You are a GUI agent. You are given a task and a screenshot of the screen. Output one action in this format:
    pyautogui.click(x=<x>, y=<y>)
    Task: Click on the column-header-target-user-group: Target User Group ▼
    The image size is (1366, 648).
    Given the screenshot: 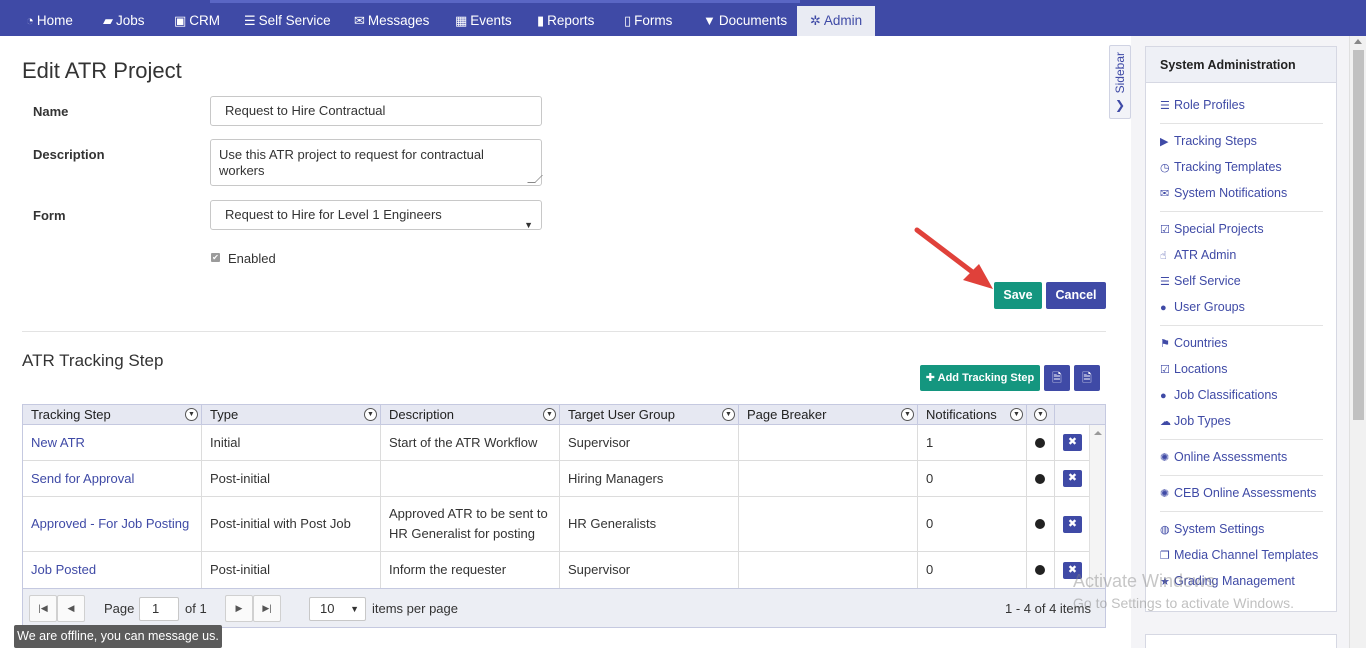 What is the action you would take?
    pyautogui.click(x=649, y=415)
    